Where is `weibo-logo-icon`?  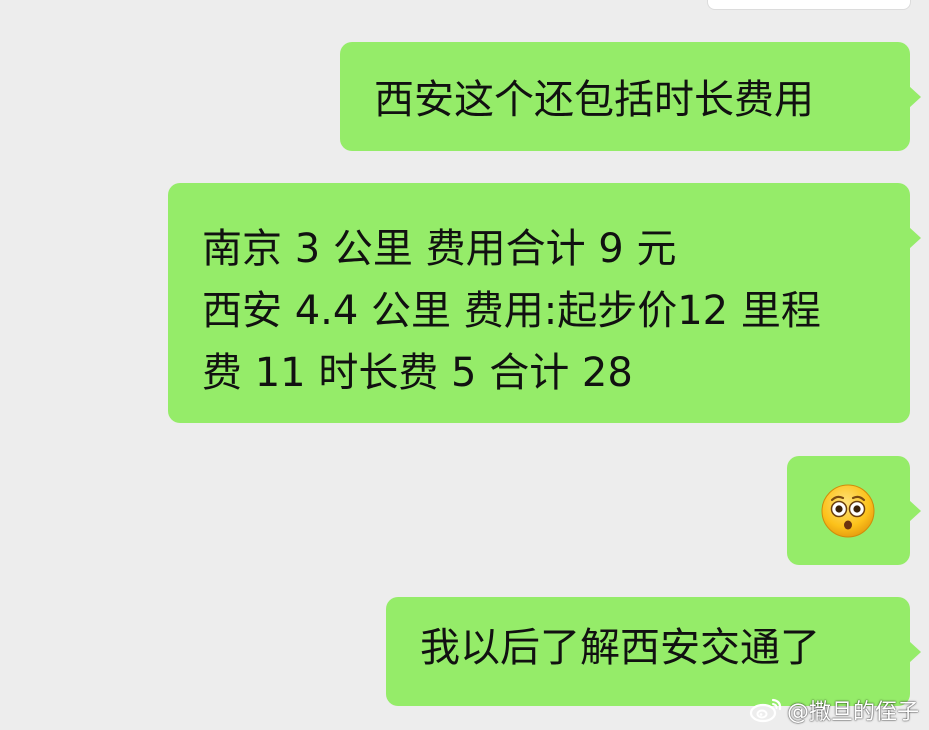 weibo-logo-icon is located at coordinates (765, 710).